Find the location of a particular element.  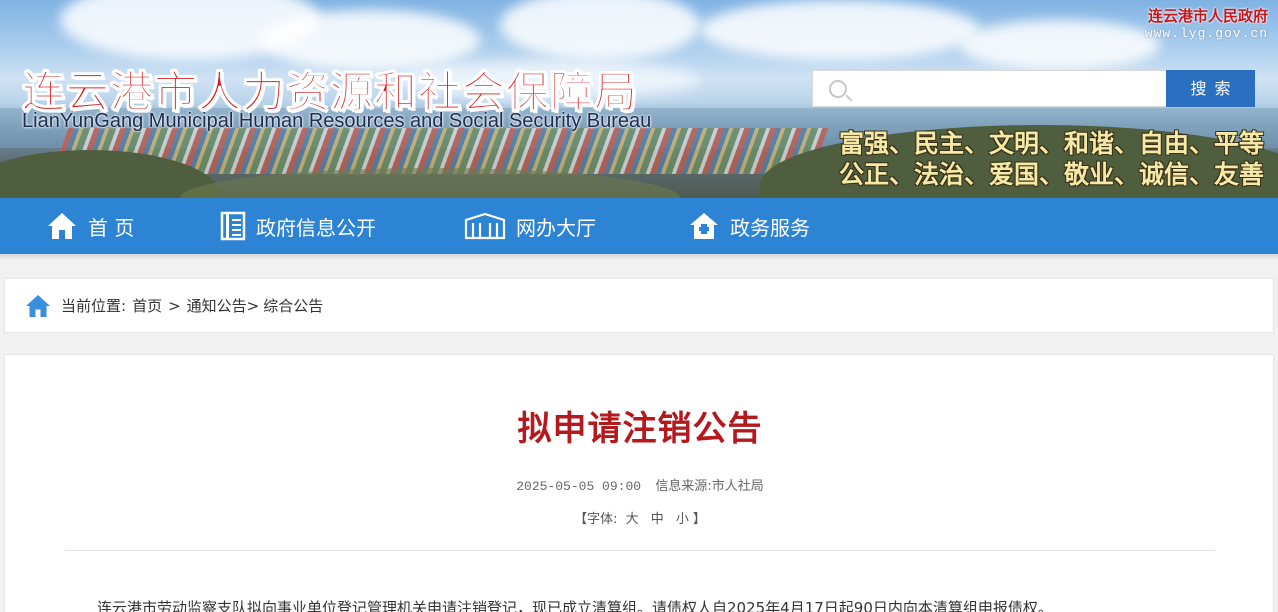

search-box is located at coordinates (989, 88).